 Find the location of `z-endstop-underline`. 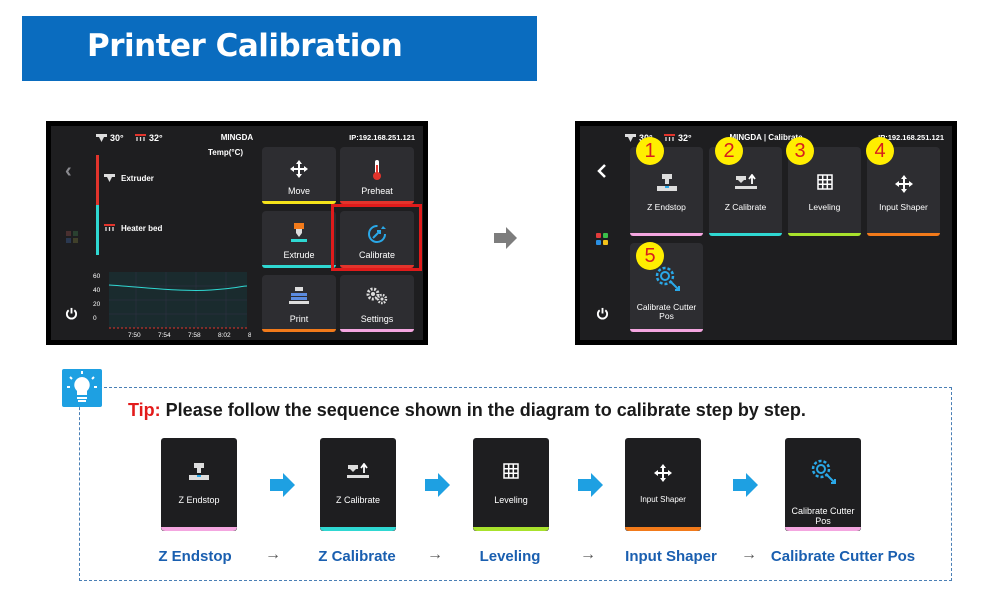

z-endstop-underline is located at coordinates (666, 234).